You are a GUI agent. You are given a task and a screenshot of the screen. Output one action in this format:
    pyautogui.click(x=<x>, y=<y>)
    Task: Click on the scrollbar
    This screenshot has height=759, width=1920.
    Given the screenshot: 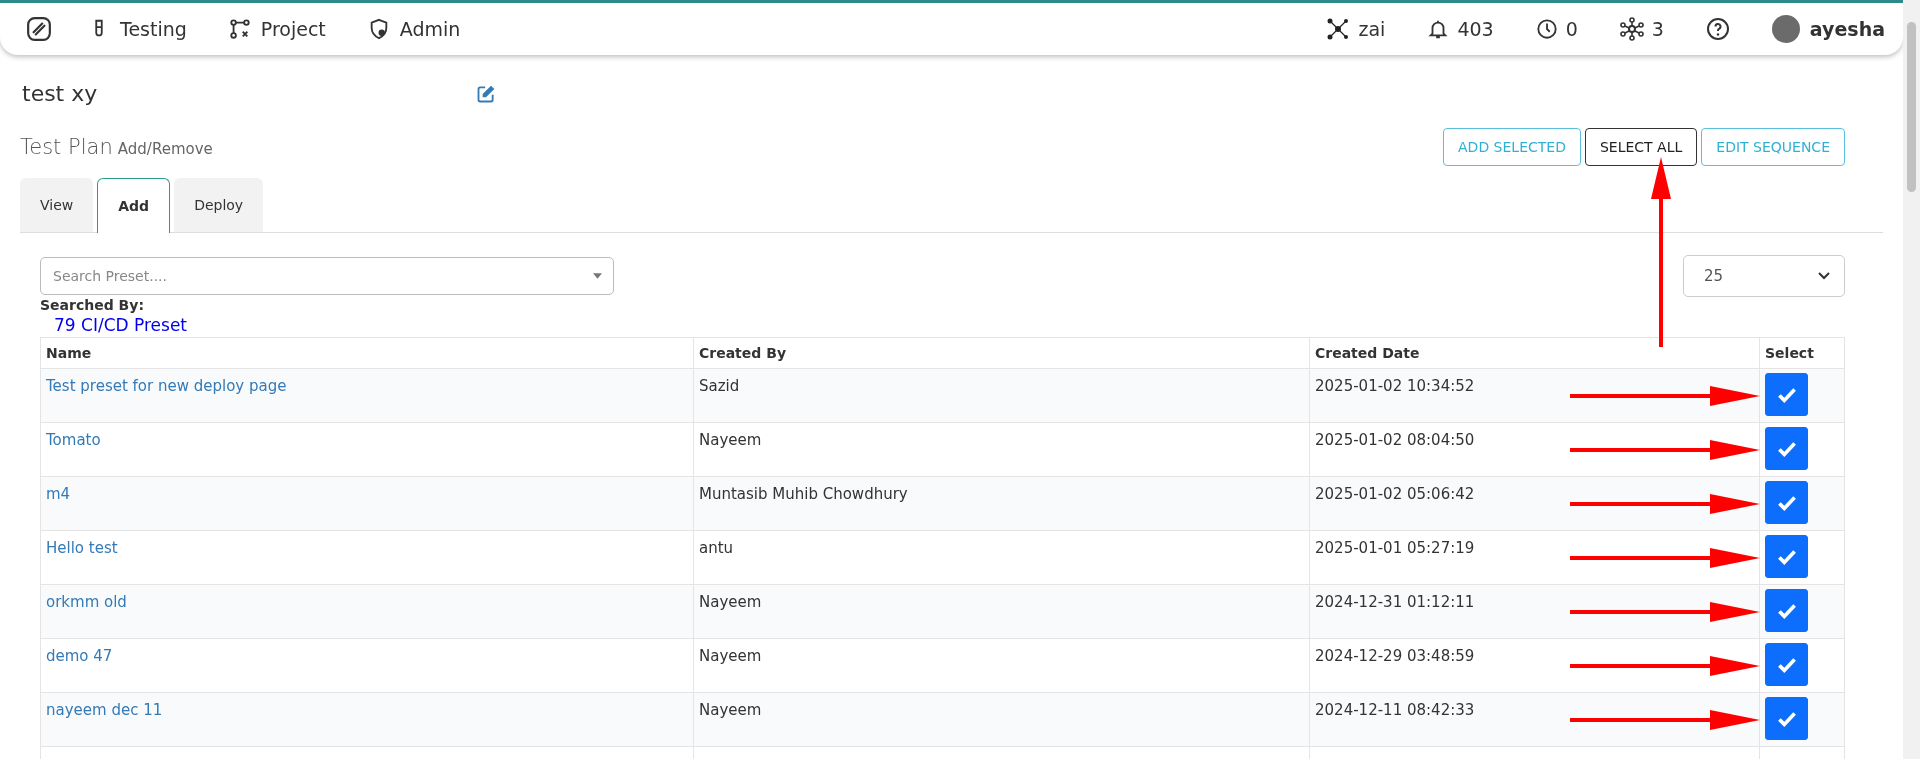 What is the action you would take?
    pyautogui.click(x=1911, y=379)
    